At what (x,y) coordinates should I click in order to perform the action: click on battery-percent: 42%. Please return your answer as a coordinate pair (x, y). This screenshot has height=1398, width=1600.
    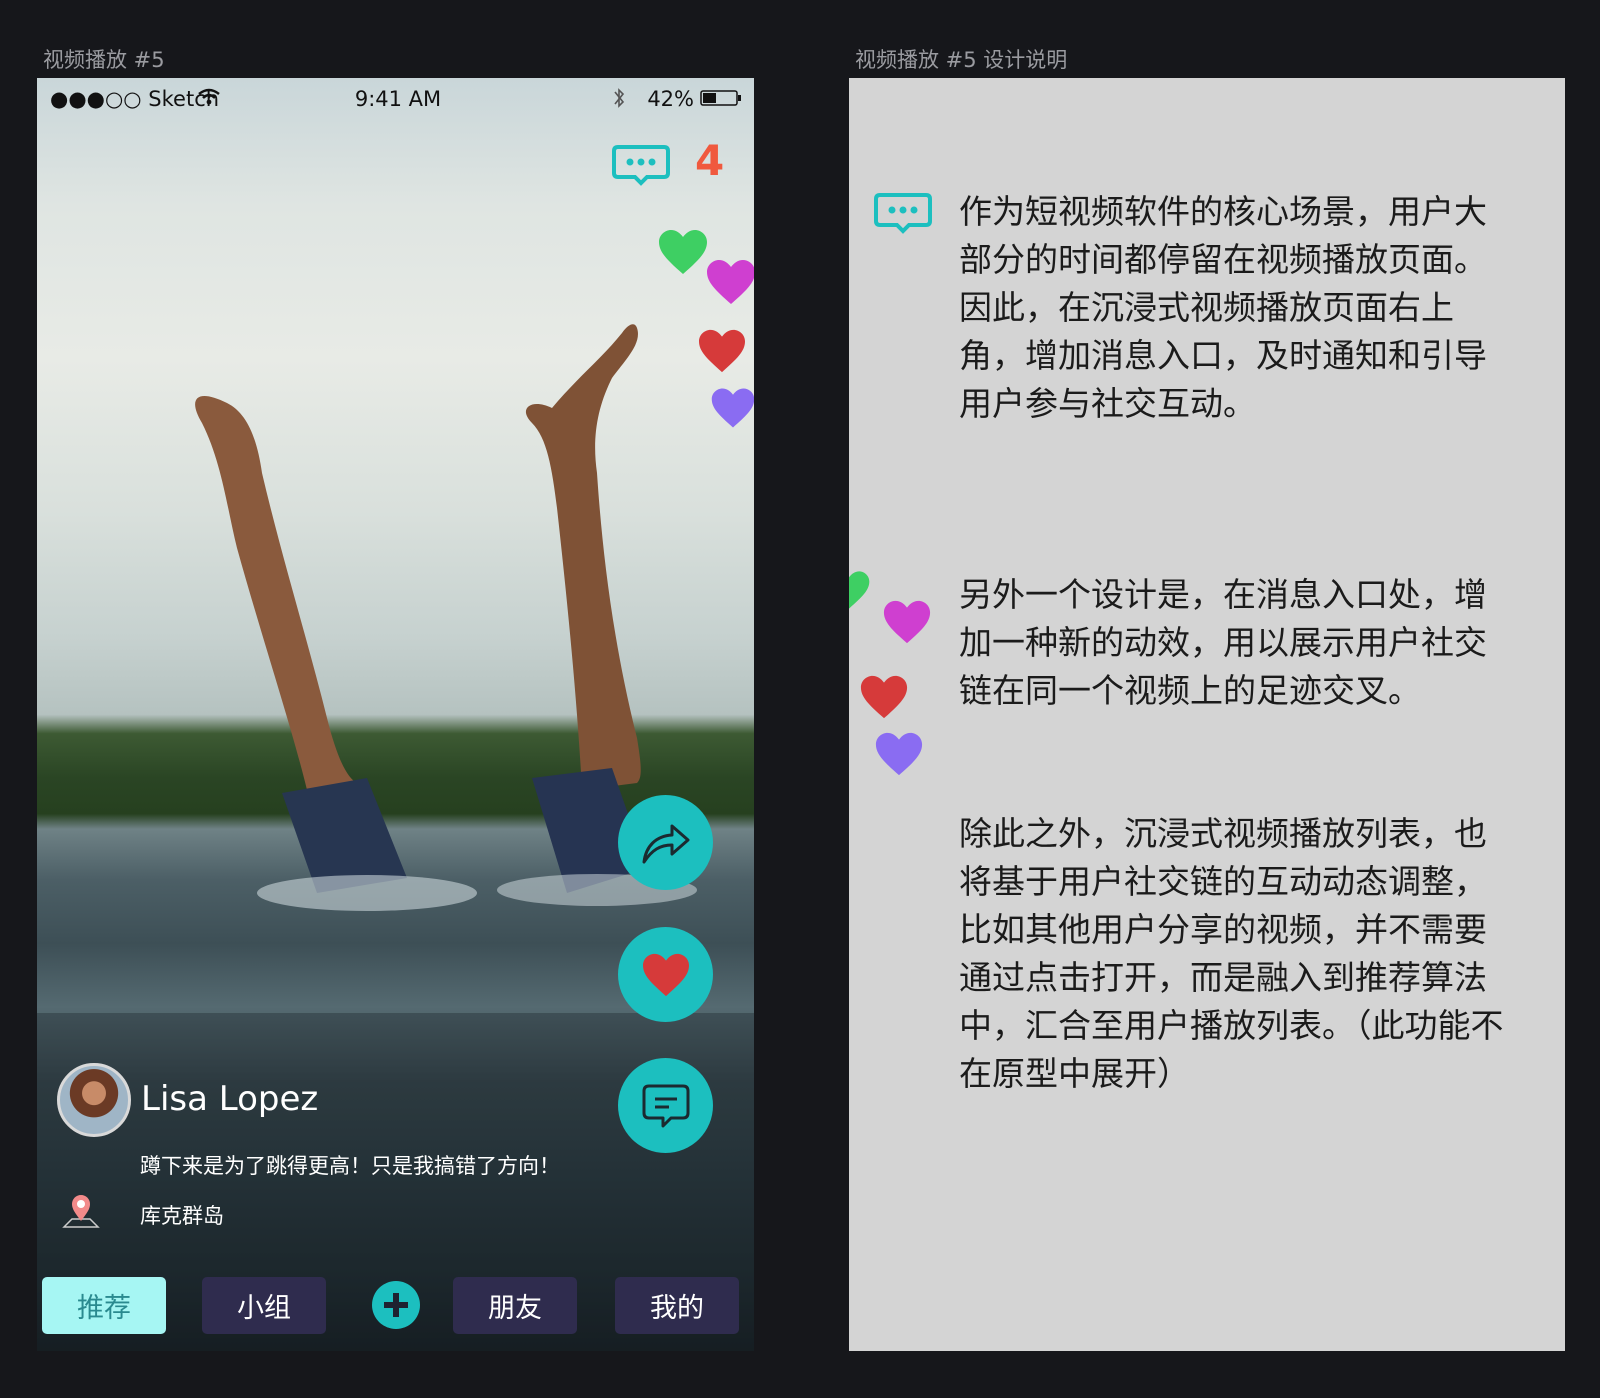
    Looking at the image, I should click on (670, 99).